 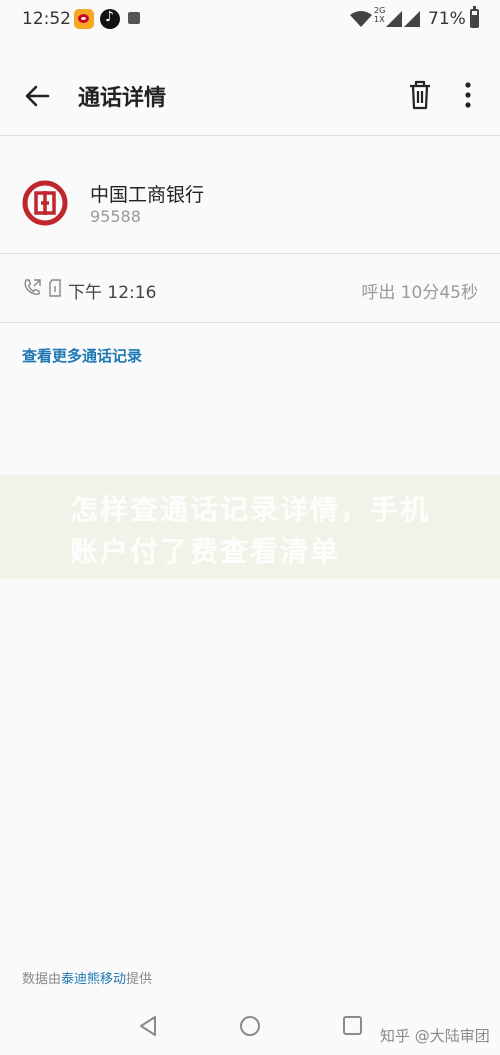 I want to click on sim-card-icon, so click(x=55, y=288).